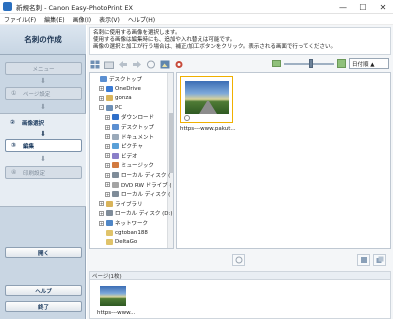 The width and height of the screenshot is (393, 319). Describe the element at coordinates (118, 242) in the screenshot. I see `tree-node: DeltaGo` at that location.